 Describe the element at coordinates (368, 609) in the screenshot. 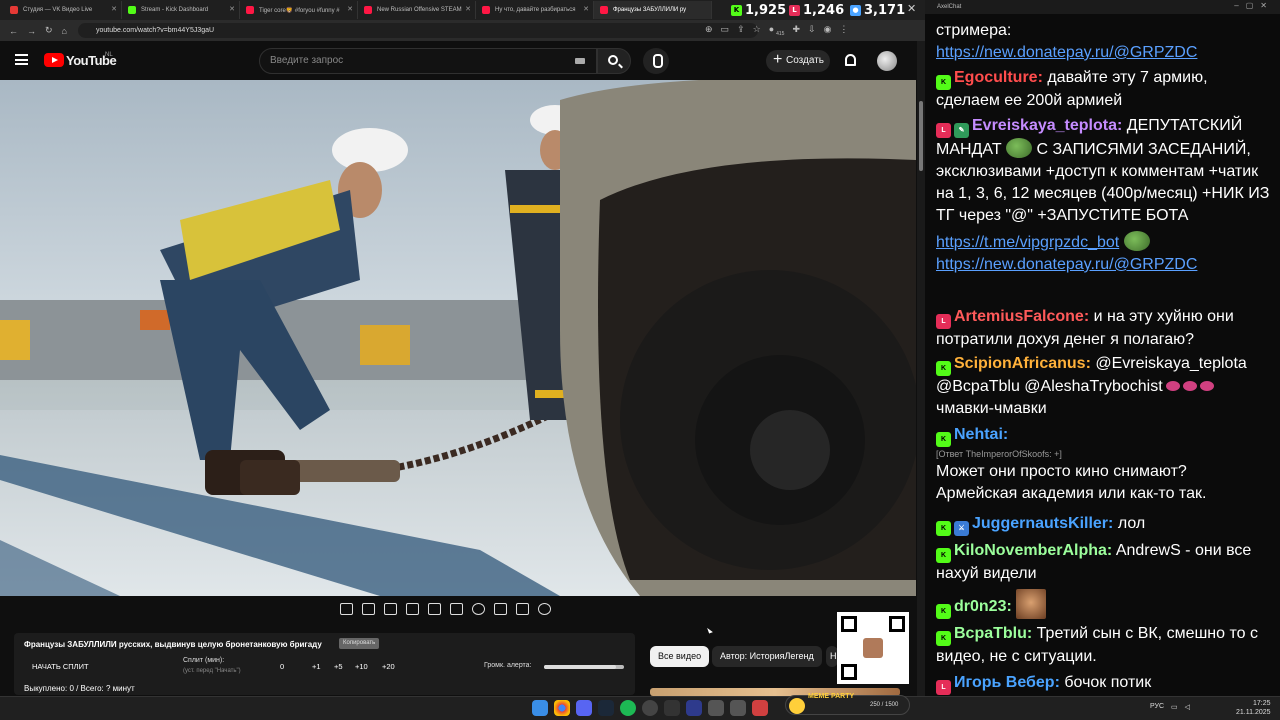

I see `broadcast-icon` at that location.